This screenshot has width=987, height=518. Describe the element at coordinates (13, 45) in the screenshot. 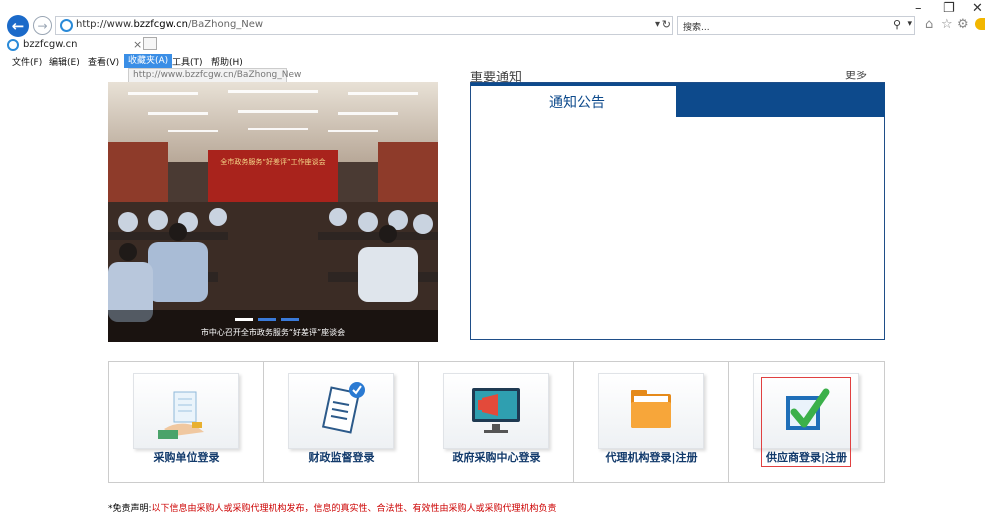

I see `tab-ie-icon` at that location.